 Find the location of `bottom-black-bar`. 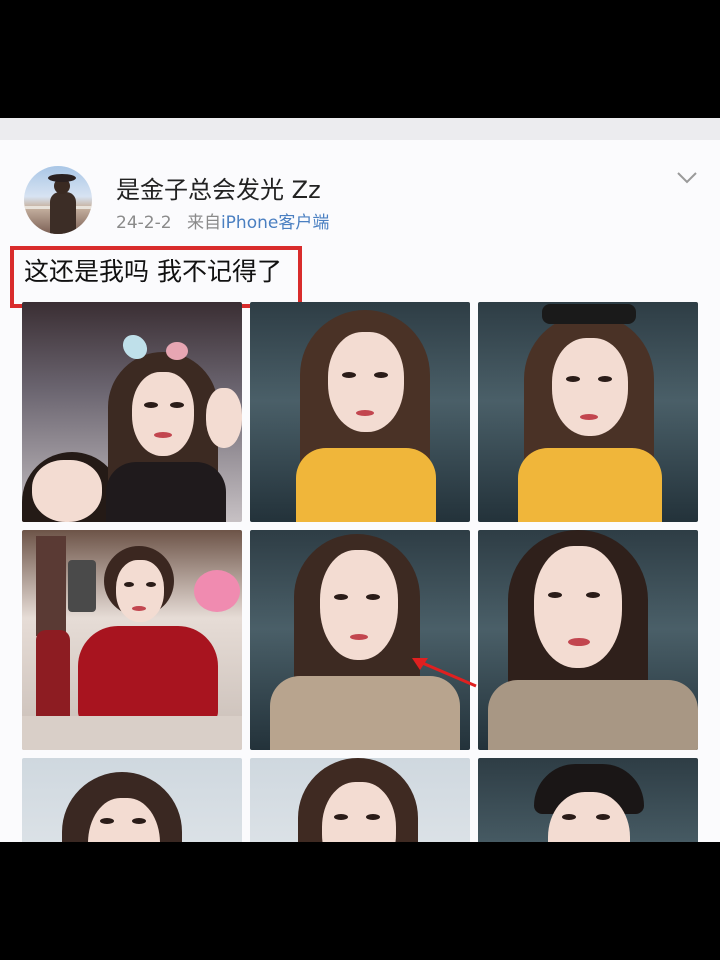

bottom-black-bar is located at coordinates (360, 901).